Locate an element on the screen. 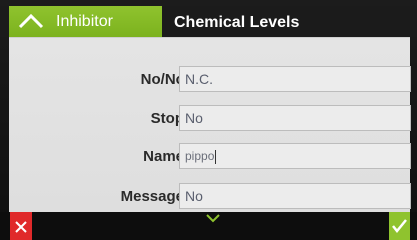 The width and height of the screenshot is (417, 240). cancel-button is located at coordinates (21, 226).